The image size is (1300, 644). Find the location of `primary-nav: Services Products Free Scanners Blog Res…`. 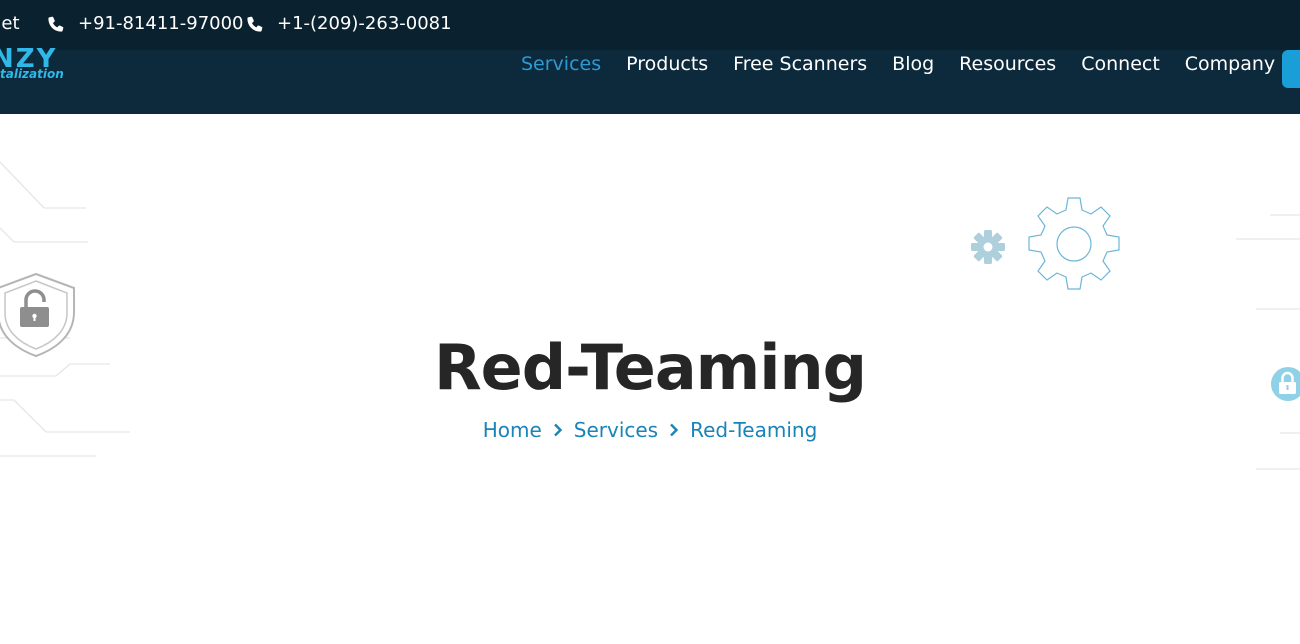

primary-nav: Services Products Free Scanners Blog Res… is located at coordinates (910, 64).